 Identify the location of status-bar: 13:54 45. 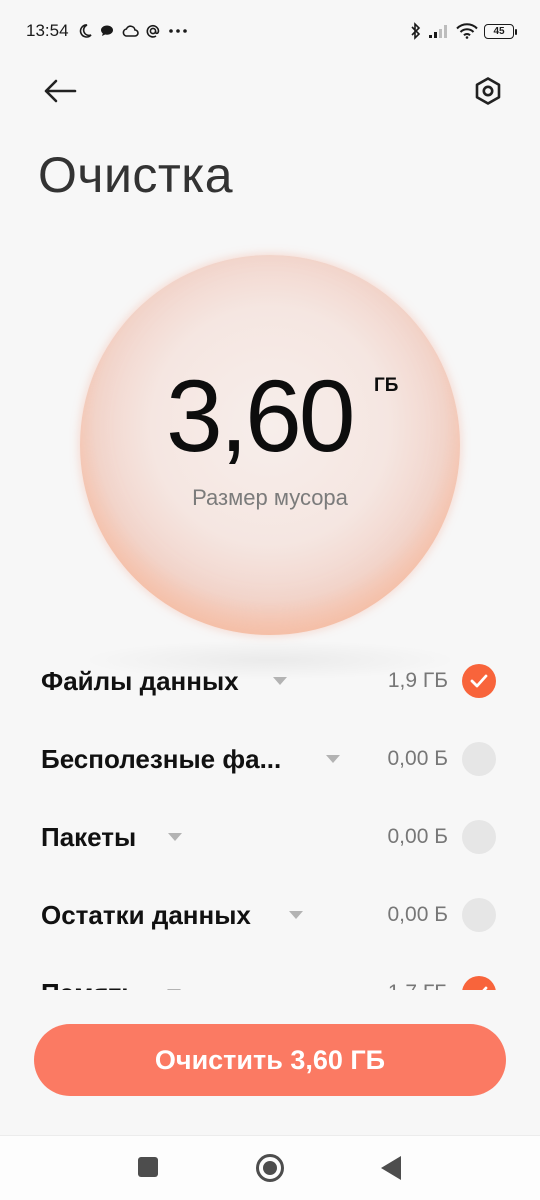
(270, 31).